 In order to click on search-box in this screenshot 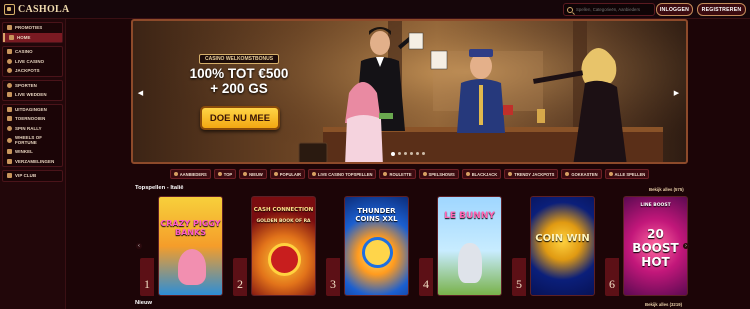, I will do `click(609, 9)`.